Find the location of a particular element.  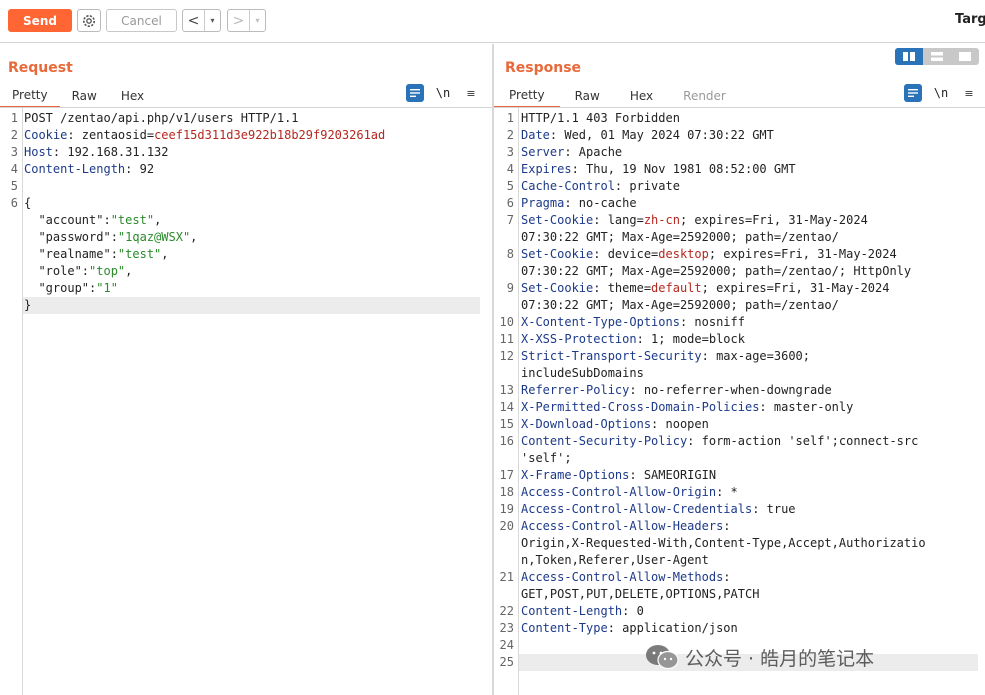

layout-stacked-button is located at coordinates (937, 56).